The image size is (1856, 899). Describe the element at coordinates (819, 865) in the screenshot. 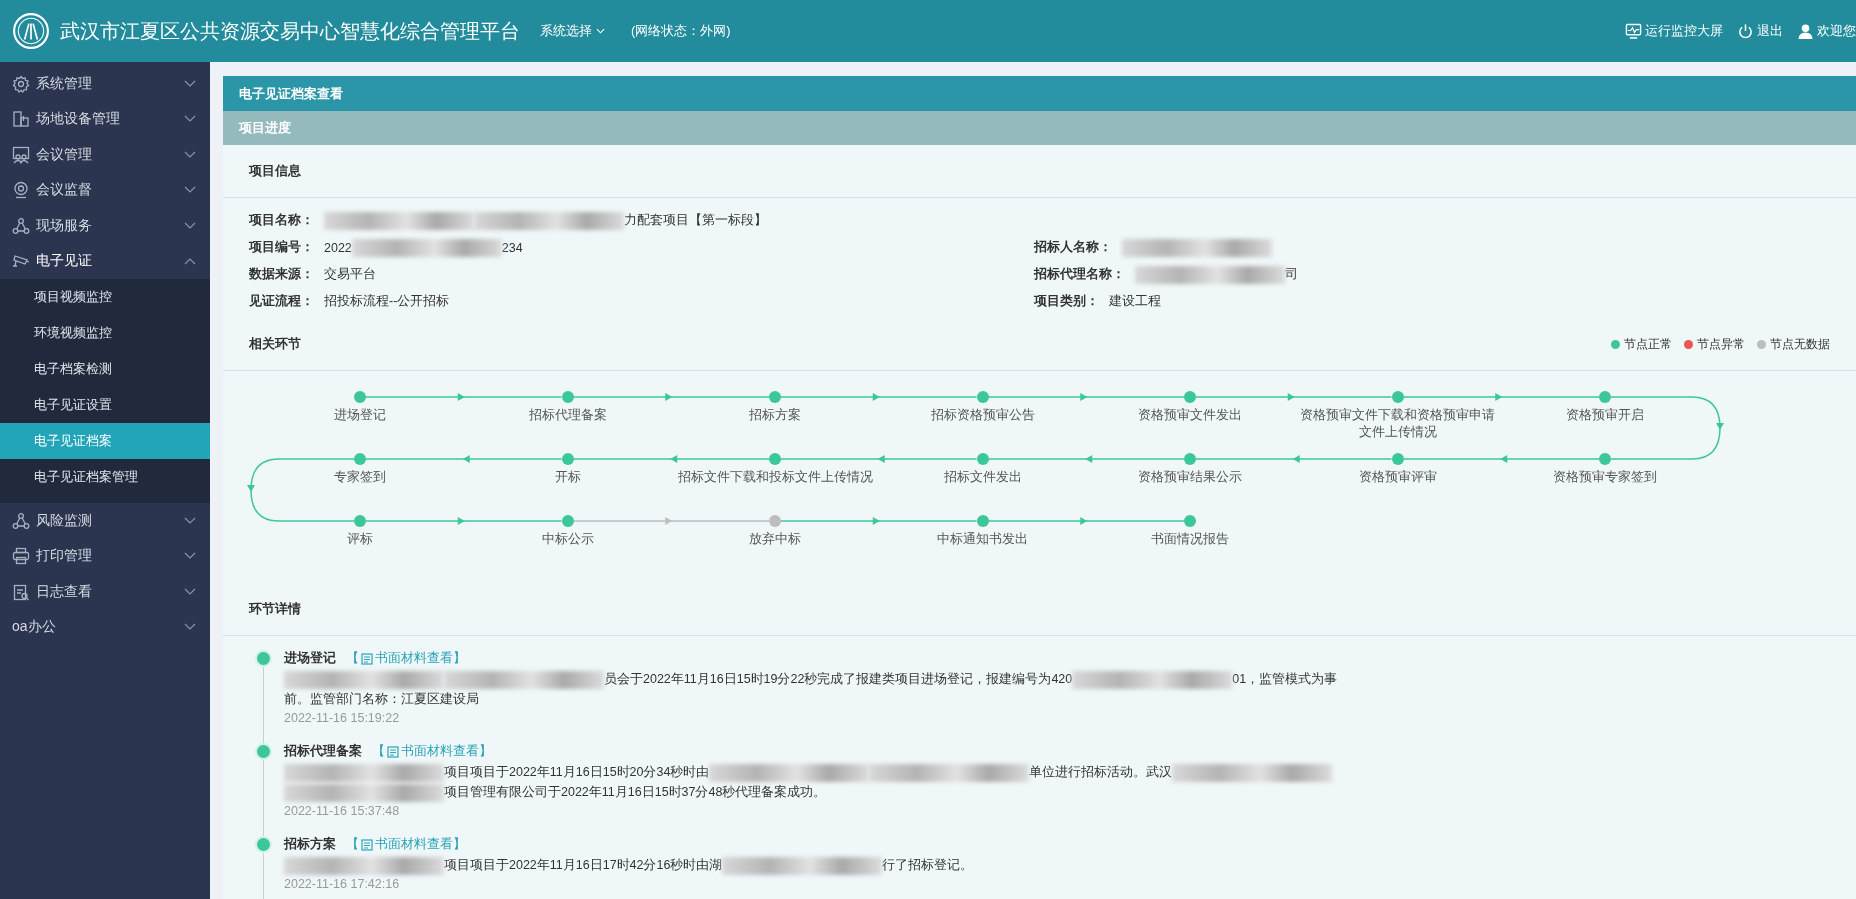

I see `entry-text: 项目项目于2022年11月16日17时42分16秒时由湖 行了招标登记。` at that location.